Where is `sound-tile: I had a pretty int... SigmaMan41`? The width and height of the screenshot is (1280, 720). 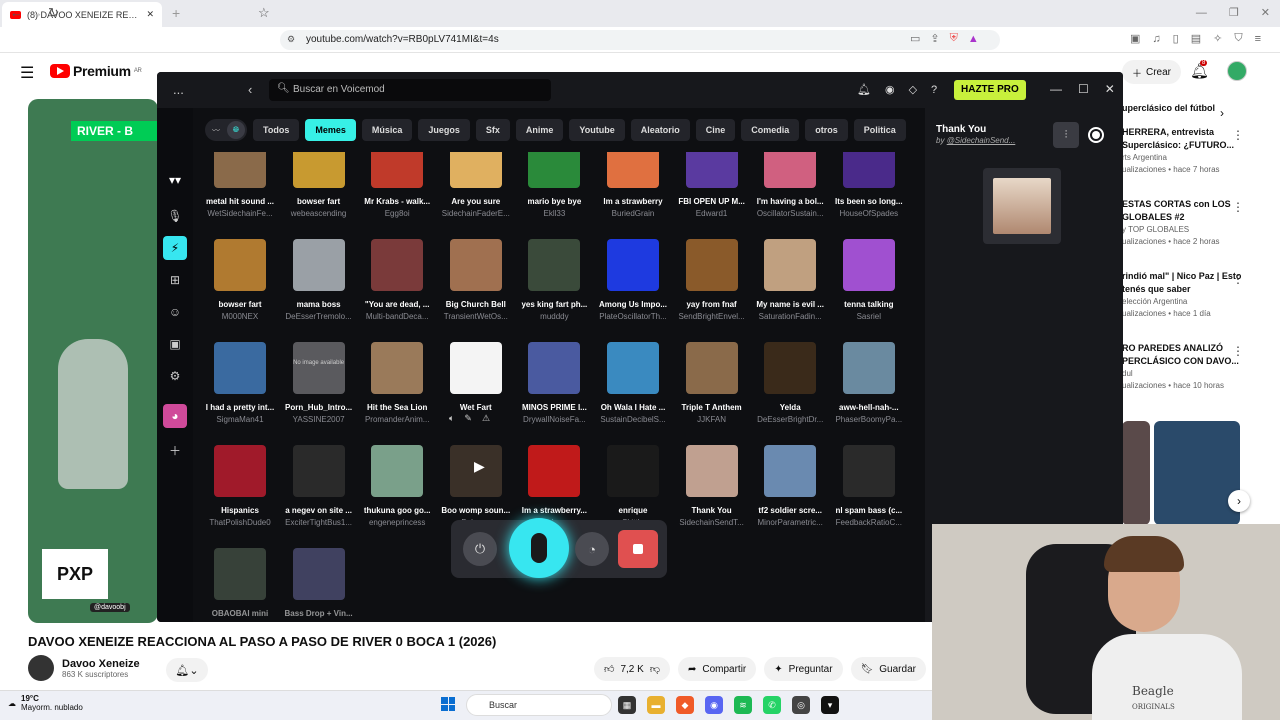 sound-tile: I had a pretty int... SigmaMan41 is located at coordinates (240, 383).